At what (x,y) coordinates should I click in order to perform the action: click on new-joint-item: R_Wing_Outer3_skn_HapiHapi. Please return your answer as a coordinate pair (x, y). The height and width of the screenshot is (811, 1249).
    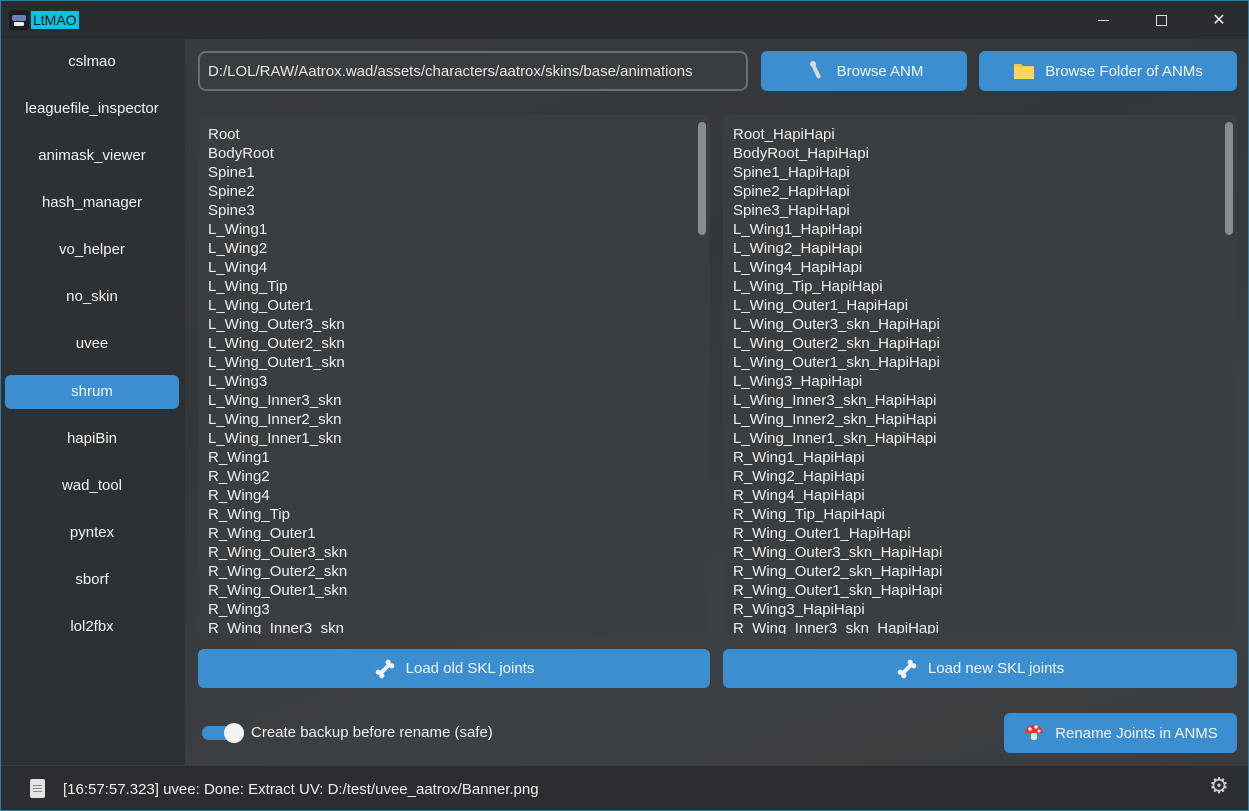
    Looking at the image, I should click on (838, 552).